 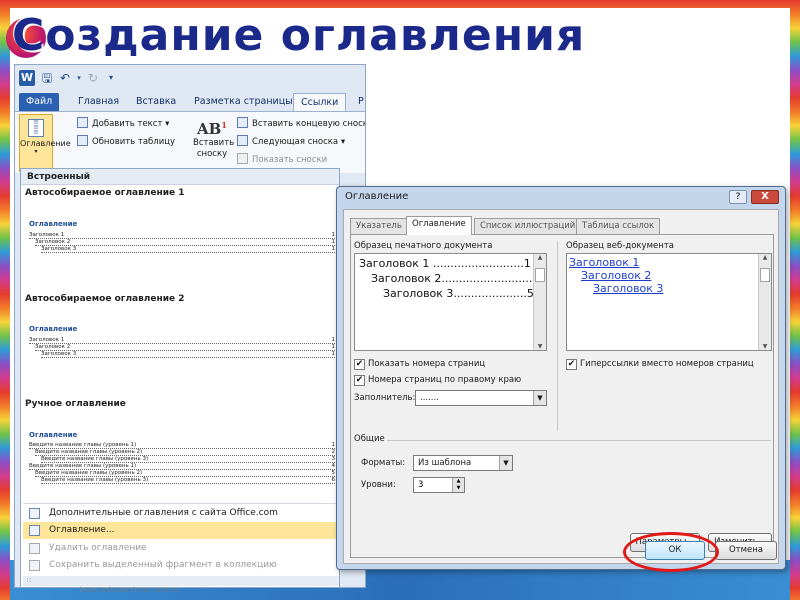 What do you see at coordinates (445, 463) in the screenshot?
I see `formats-value: Из шаблона` at bounding box center [445, 463].